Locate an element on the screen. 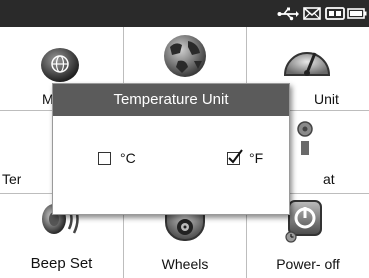 Image resolution: width=369 pixels, height=278 pixels. checkbox-fahrenheit is located at coordinates (235, 156).